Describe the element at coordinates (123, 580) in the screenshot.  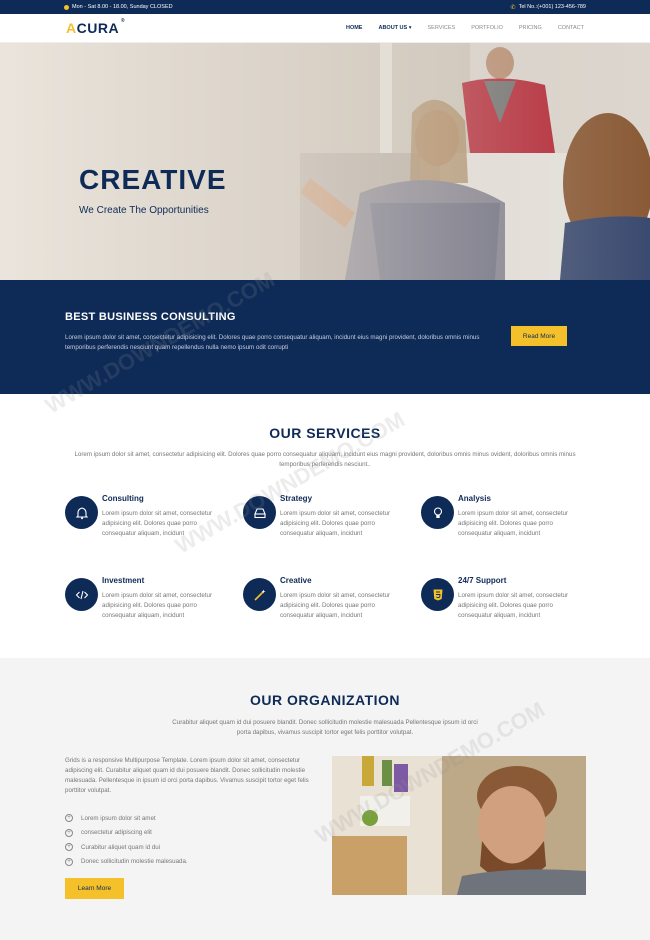
I see `service-title: Investment` at that location.